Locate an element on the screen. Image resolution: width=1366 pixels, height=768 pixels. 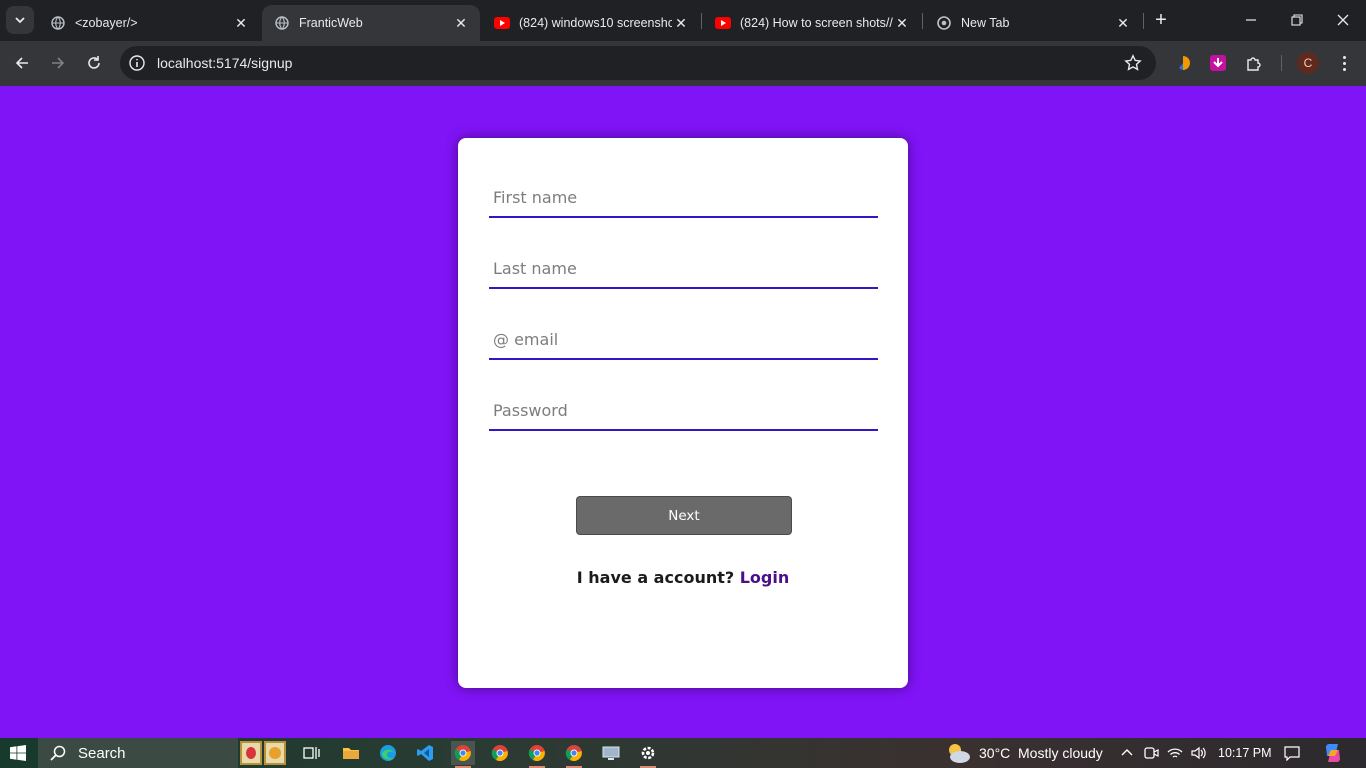
new-tab-button: + is located at coordinates (1161, 20).